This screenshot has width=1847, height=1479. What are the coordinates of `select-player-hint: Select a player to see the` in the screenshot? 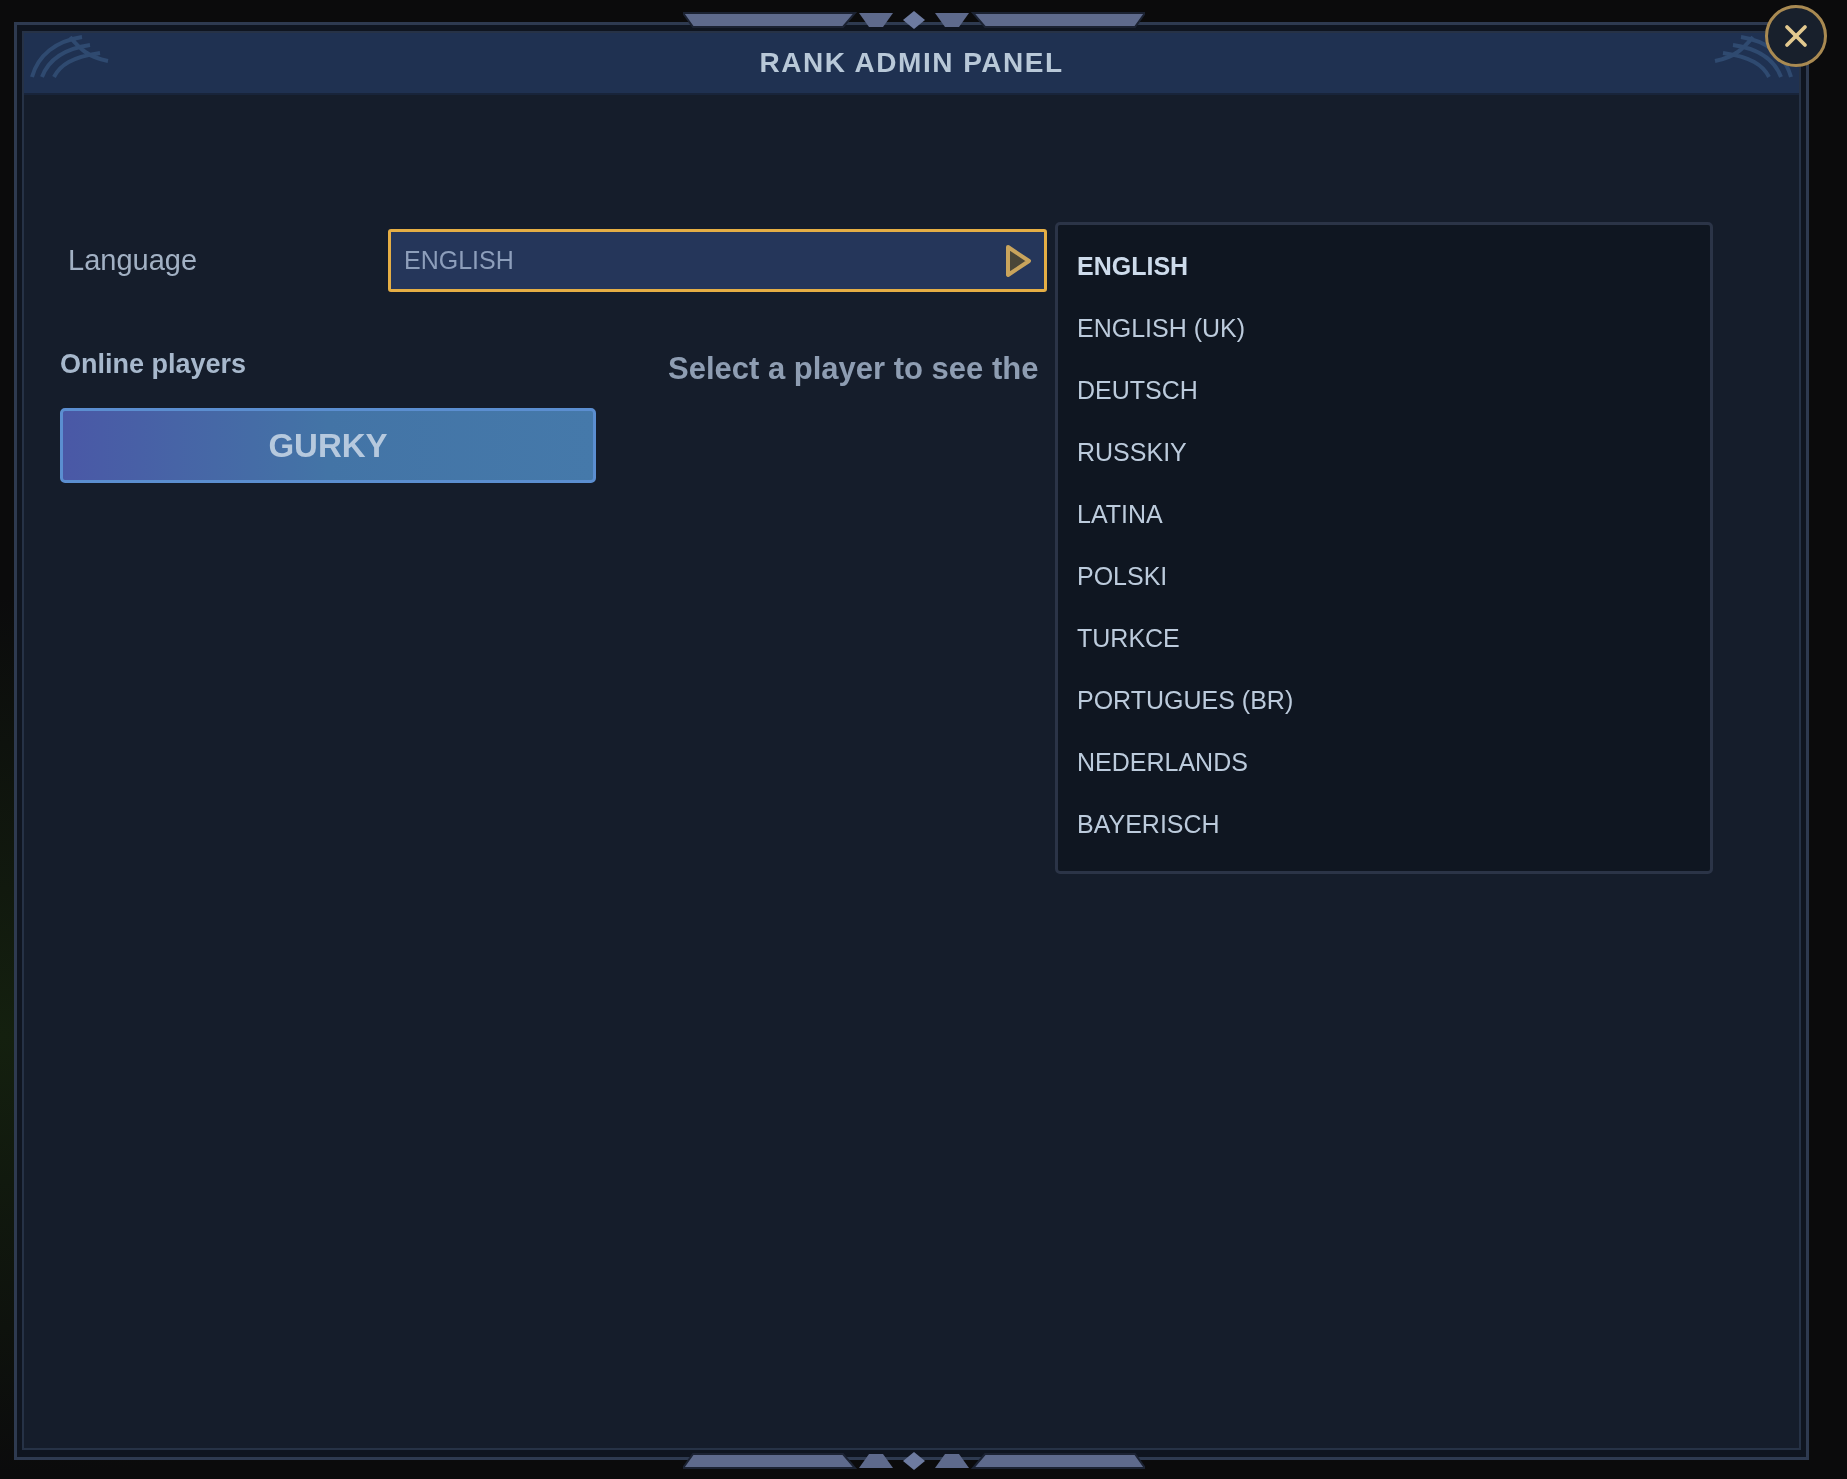 It's located at (853, 369).